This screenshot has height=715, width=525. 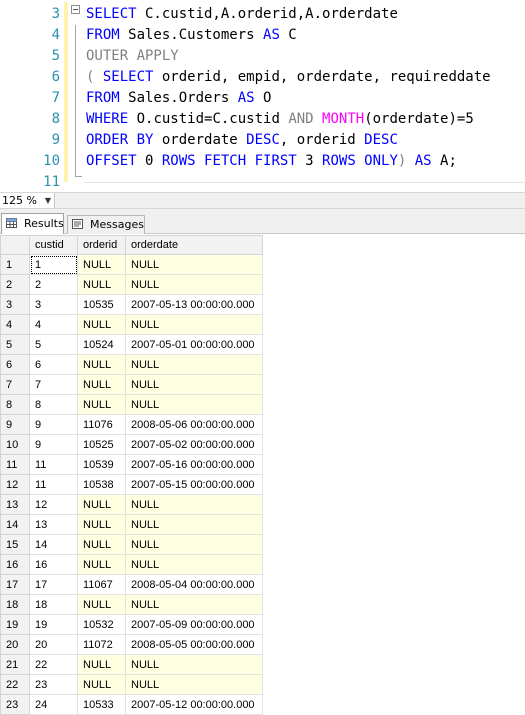 I want to click on tab-results: Results, so click(x=32, y=223).